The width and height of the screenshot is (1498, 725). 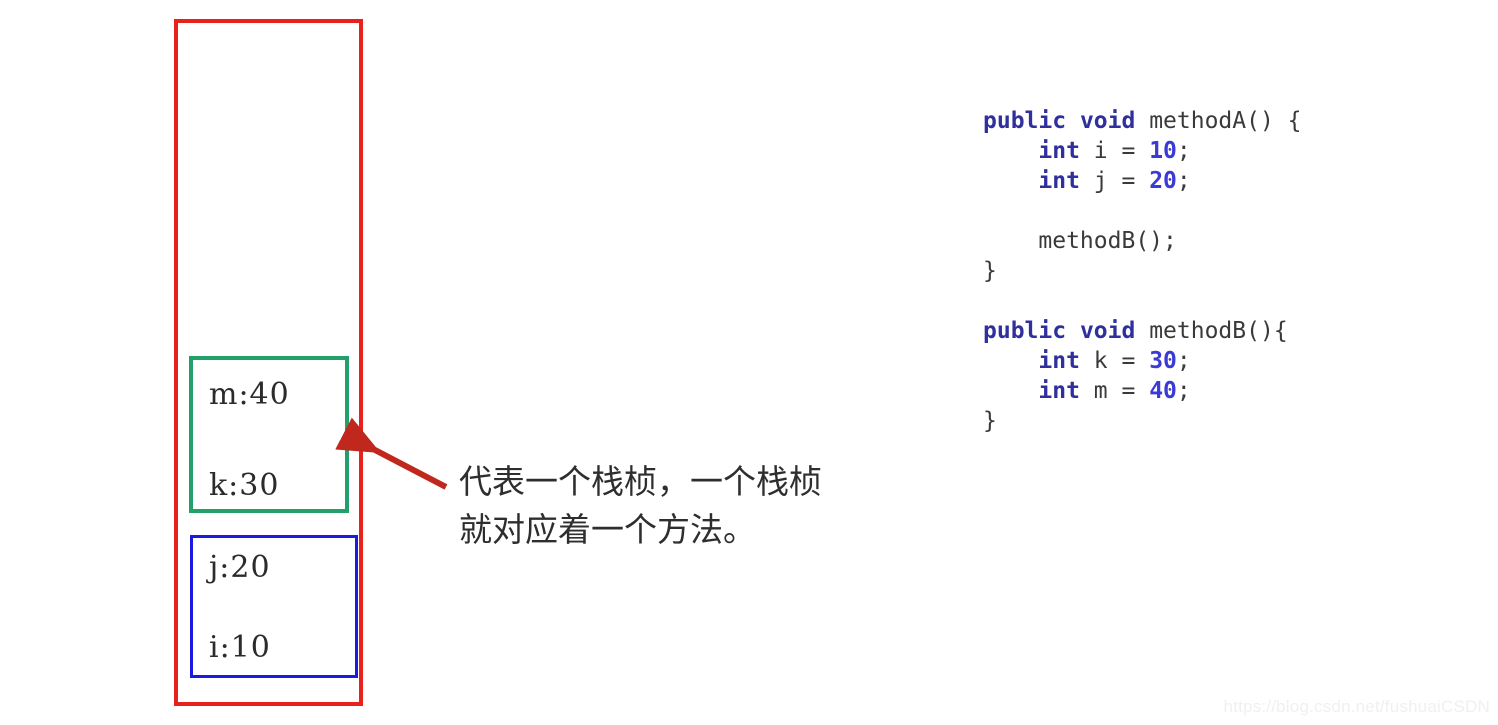 I want to click on code-token-plain: k =, so click(x=1114, y=361).